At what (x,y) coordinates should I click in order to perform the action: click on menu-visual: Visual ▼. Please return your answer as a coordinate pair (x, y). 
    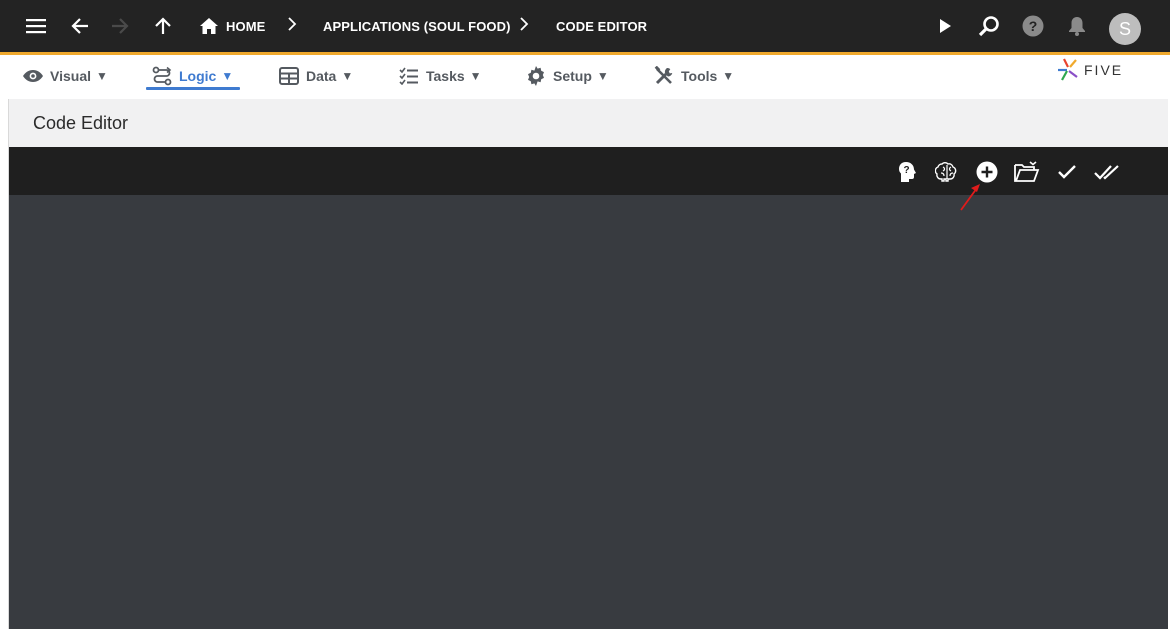
    Looking at the image, I should click on (65, 76).